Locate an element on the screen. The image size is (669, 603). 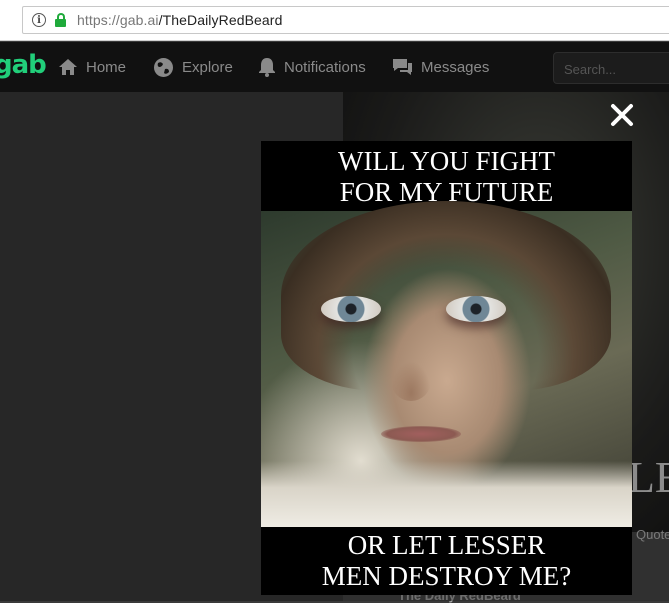
meme-top-line-1: WILL YOU FIGHT is located at coordinates (446, 161).